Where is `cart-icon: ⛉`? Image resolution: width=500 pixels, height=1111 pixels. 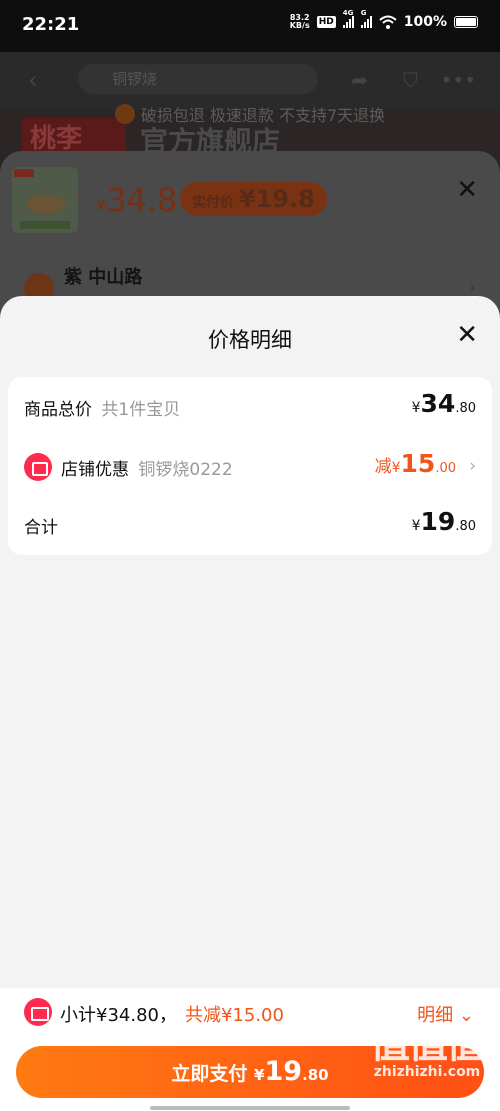
cart-icon: ⛉ is located at coordinates (410, 80).